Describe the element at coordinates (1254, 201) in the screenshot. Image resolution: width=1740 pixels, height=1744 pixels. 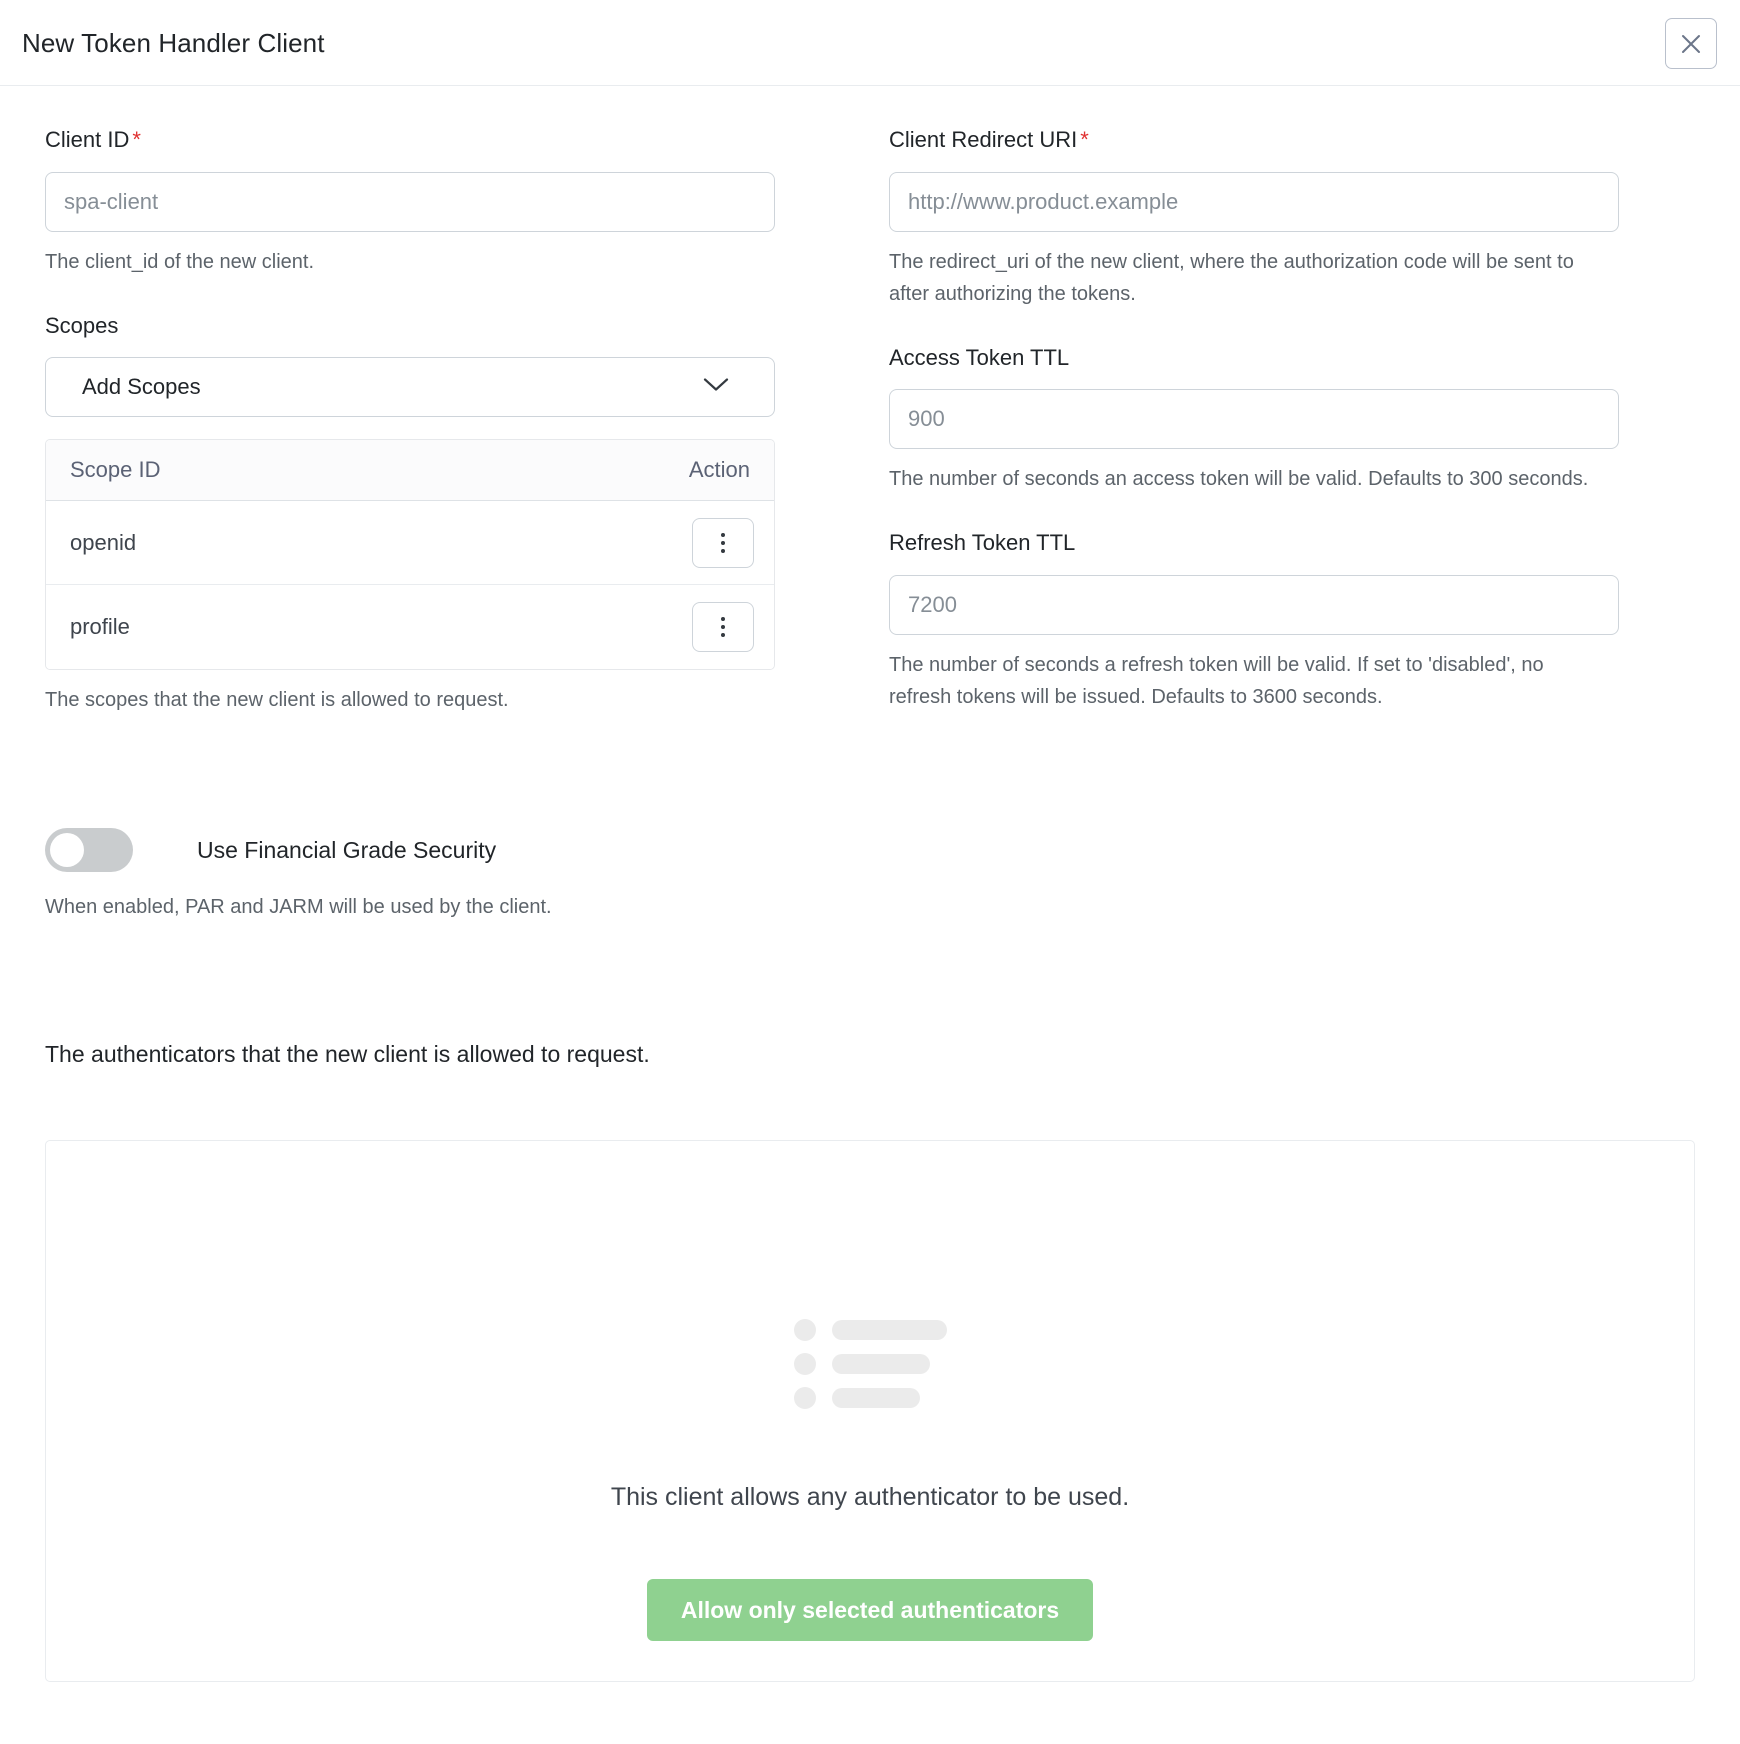
I see `client-redirect-uri-input` at that location.